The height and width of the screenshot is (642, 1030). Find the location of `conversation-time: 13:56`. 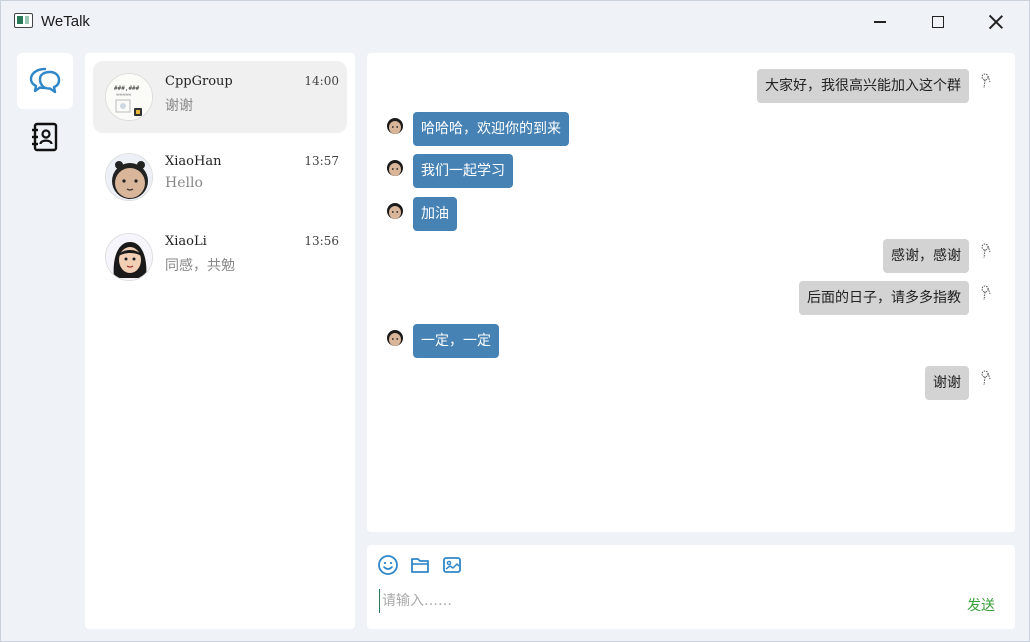

conversation-time: 13:56 is located at coordinates (321, 241).